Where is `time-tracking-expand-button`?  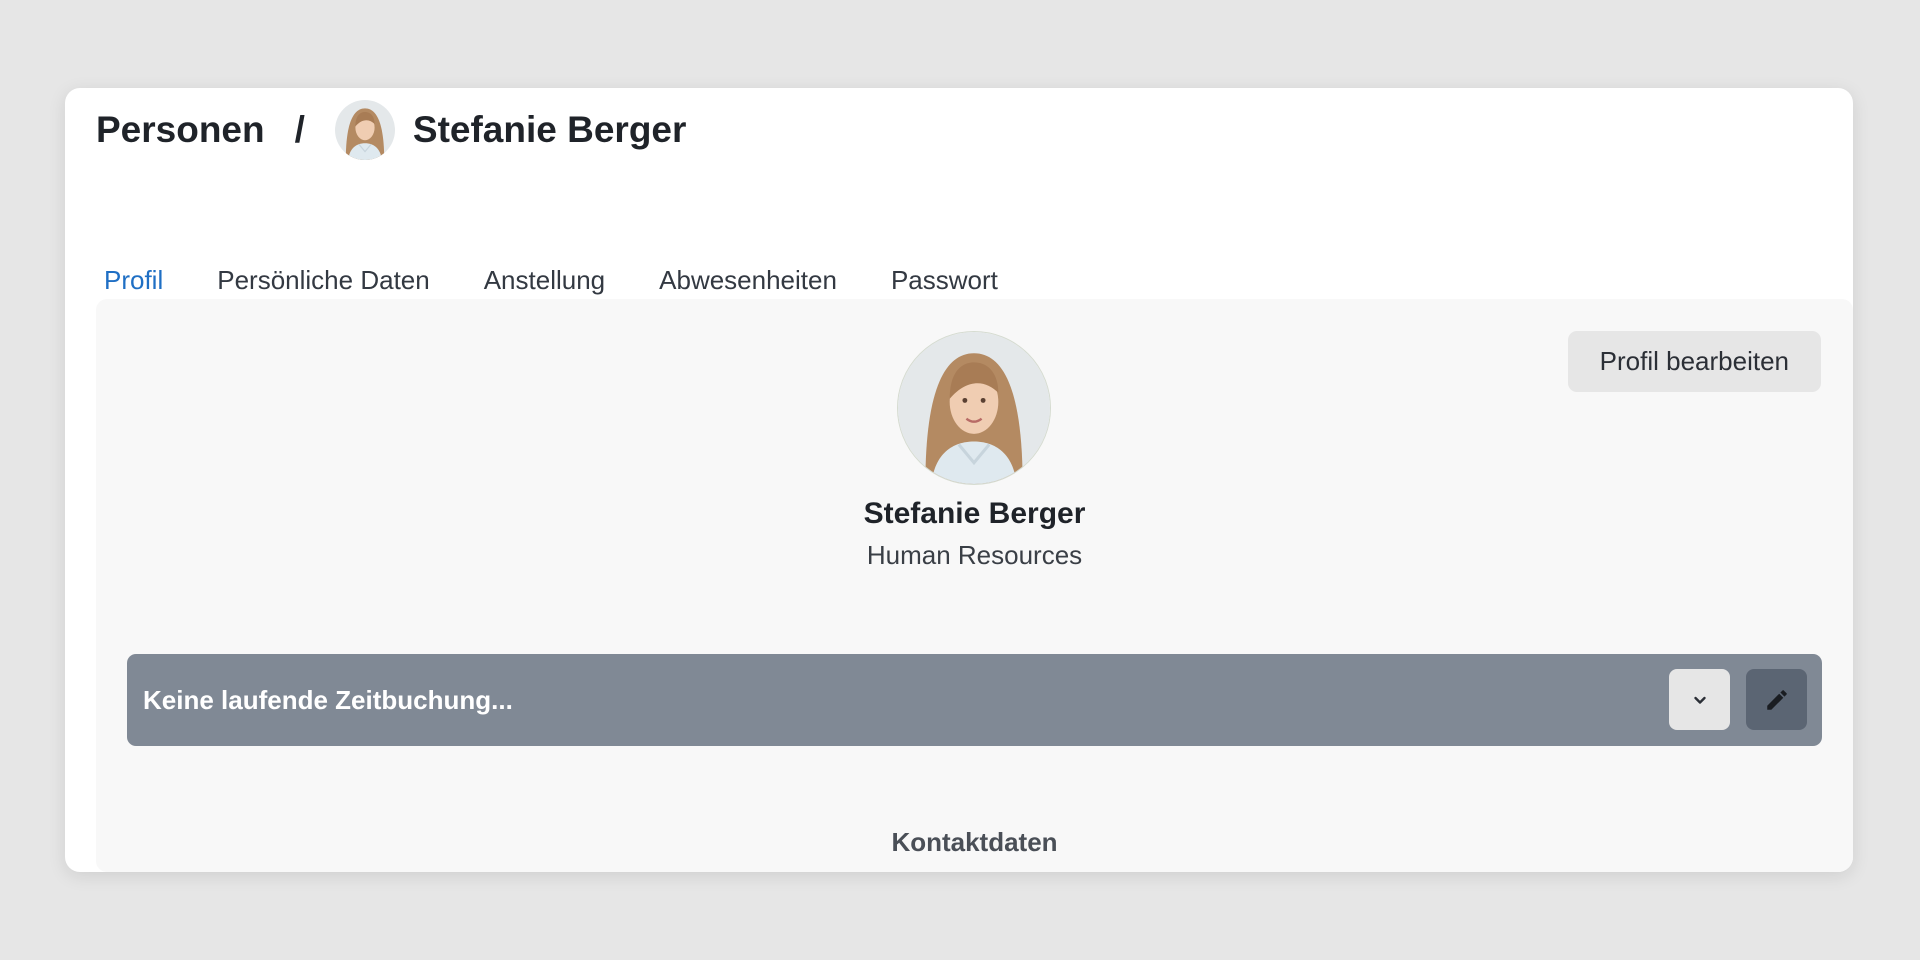 time-tracking-expand-button is located at coordinates (1699, 699).